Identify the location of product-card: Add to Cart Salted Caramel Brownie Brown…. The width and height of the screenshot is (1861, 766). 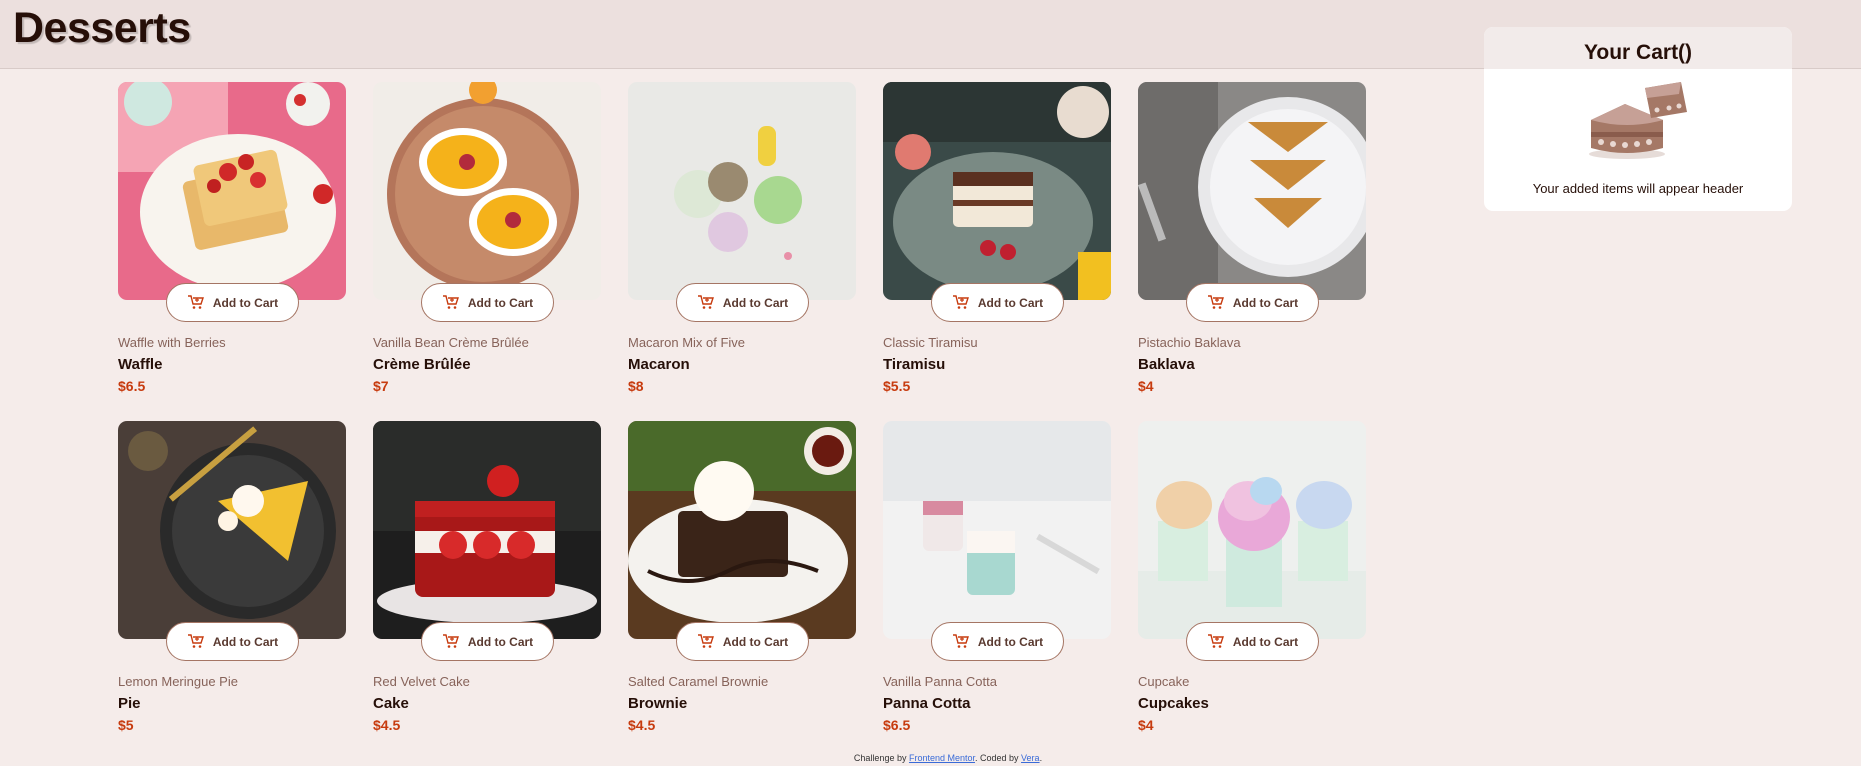
(742, 586).